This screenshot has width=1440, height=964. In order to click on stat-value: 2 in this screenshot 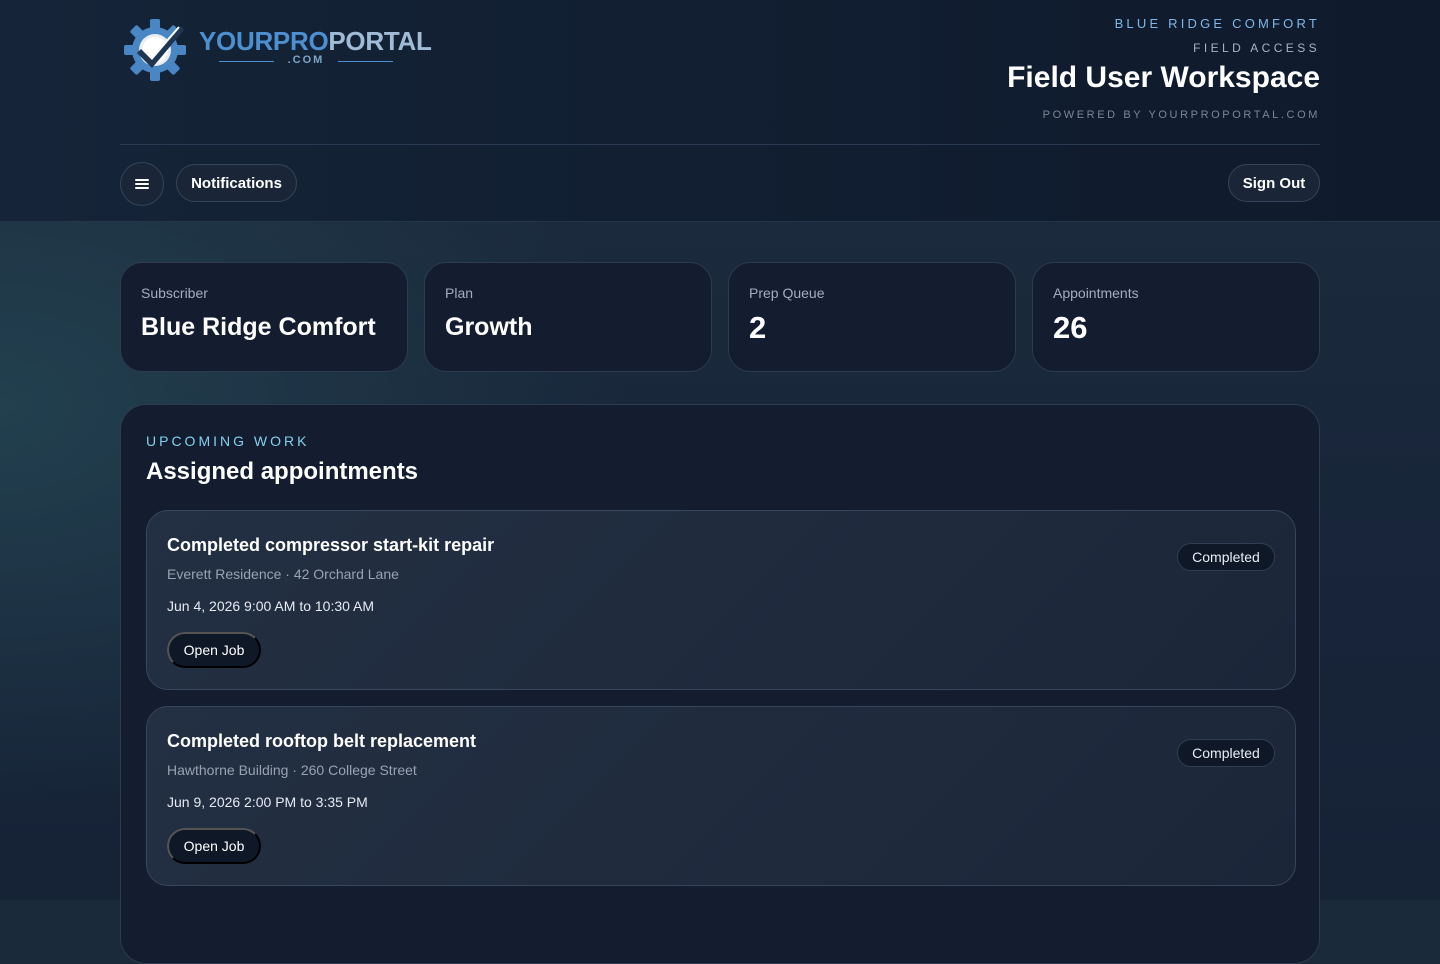, I will do `click(758, 327)`.